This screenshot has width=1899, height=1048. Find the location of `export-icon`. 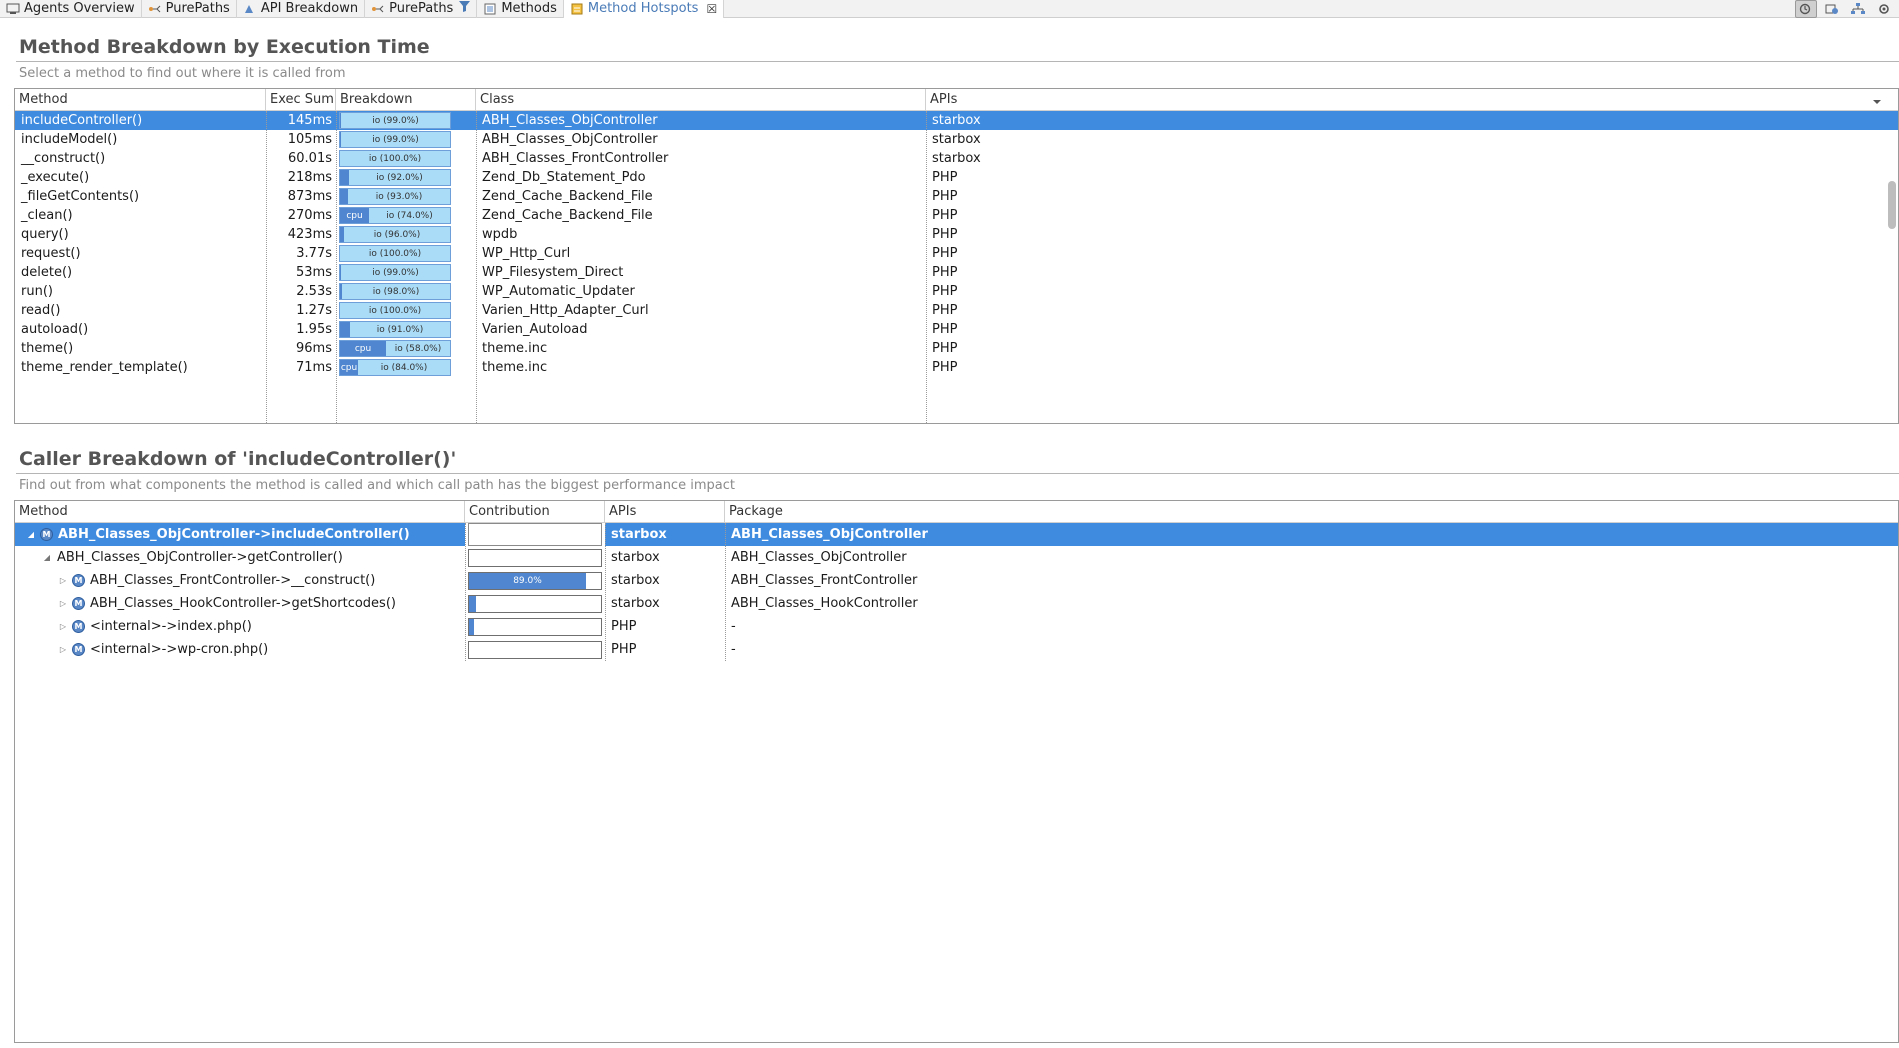

export-icon is located at coordinates (1832, 9).